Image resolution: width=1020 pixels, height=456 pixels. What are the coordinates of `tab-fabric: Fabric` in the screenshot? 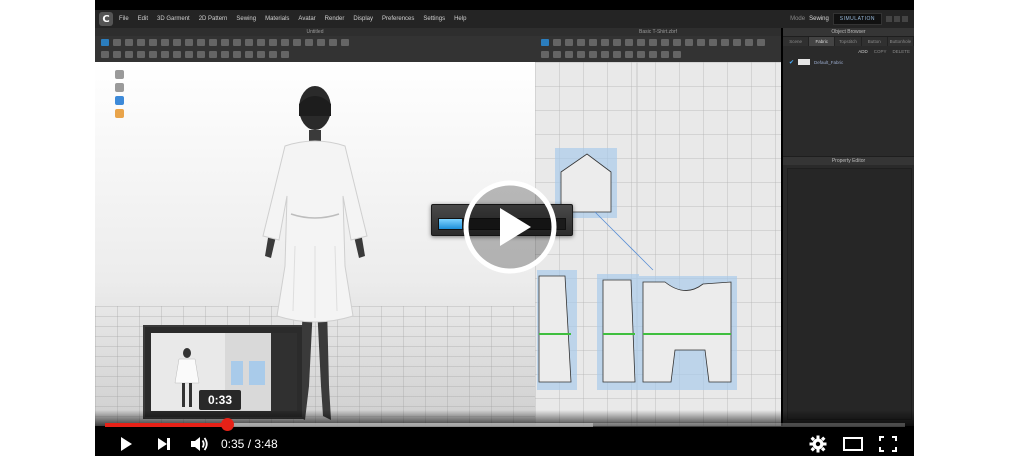 It's located at (822, 41).